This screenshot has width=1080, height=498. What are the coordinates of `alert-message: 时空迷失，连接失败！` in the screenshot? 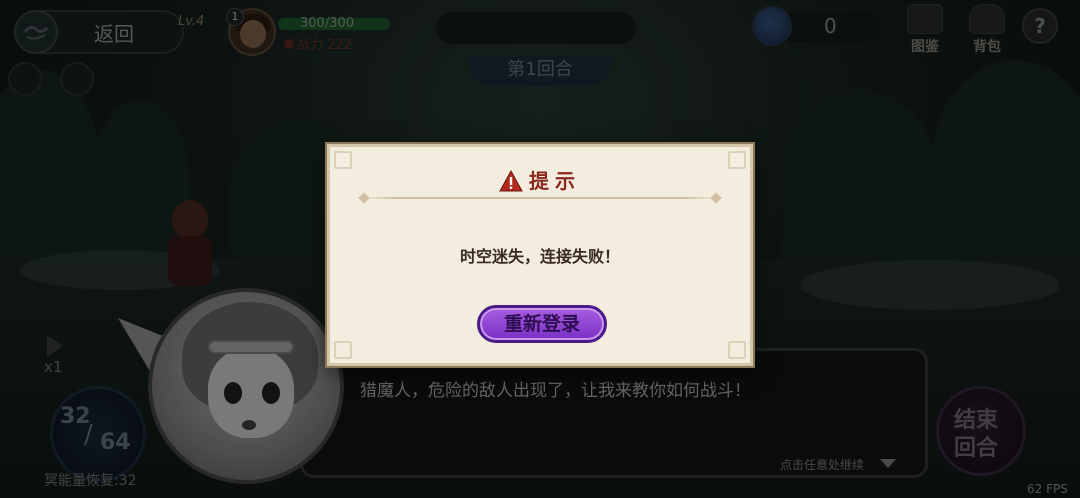 It's located at (539, 256).